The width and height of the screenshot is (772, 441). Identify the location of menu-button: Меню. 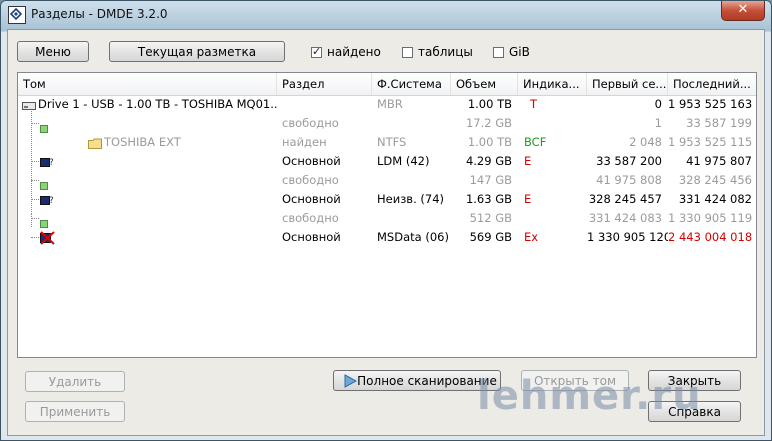
(53, 51).